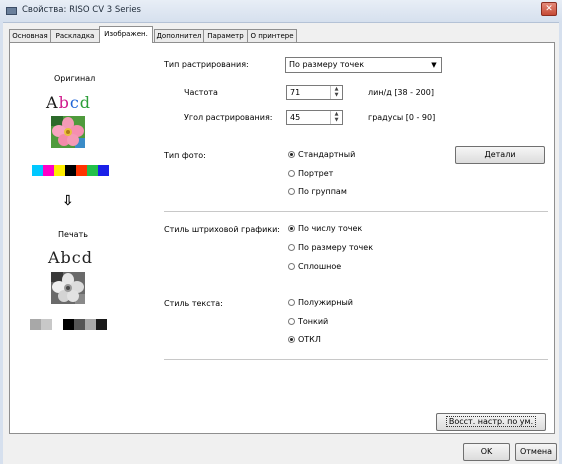 This screenshot has width=562, height=464. What do you see at coordinates (81, 10) in the screenshot?
I see `window-title: Свойства: RISO CV 3 Series` at bounding box center [81, 10].